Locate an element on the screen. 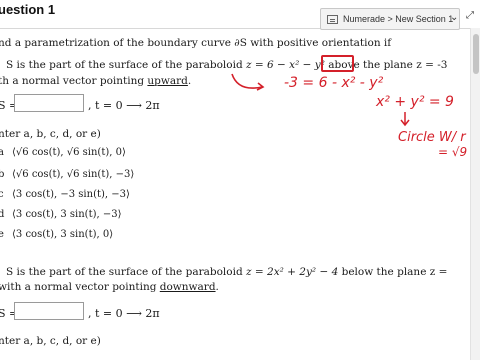  ink-arrow-head is located at coordinates (260, 86).